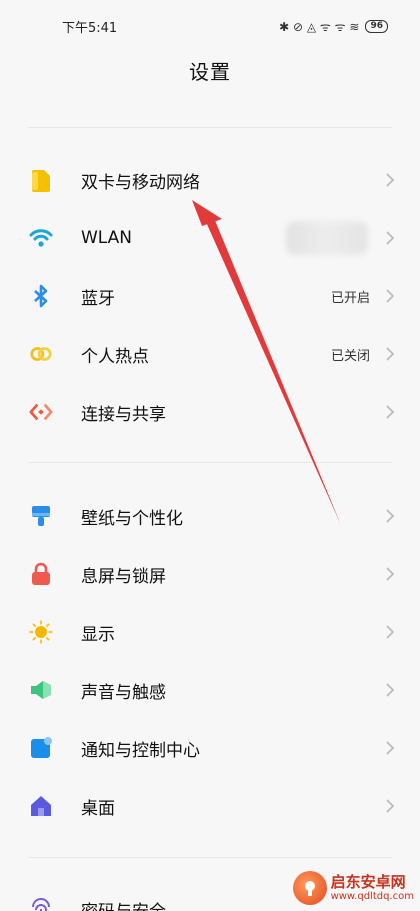  Describe the element at coordinates (41, 180) in the screenshot. I see `sim-card-icon` at that location.